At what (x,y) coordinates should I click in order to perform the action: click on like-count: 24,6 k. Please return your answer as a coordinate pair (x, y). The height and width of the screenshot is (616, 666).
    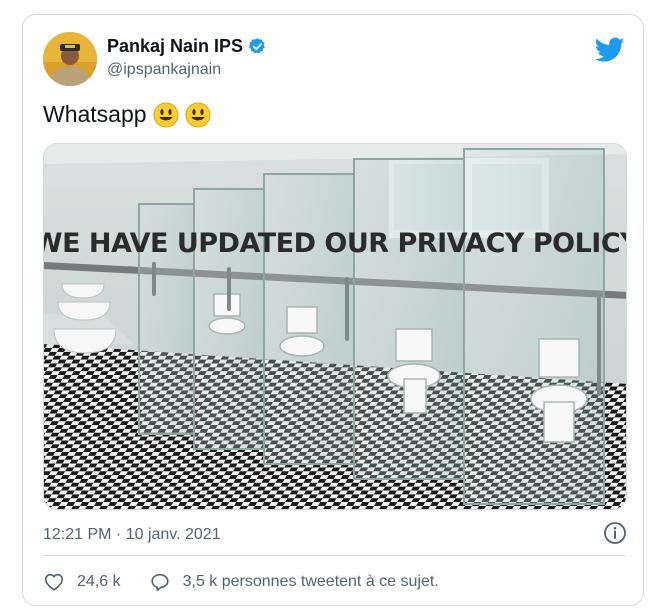
    Looking at the image, I should click on (99, 581).